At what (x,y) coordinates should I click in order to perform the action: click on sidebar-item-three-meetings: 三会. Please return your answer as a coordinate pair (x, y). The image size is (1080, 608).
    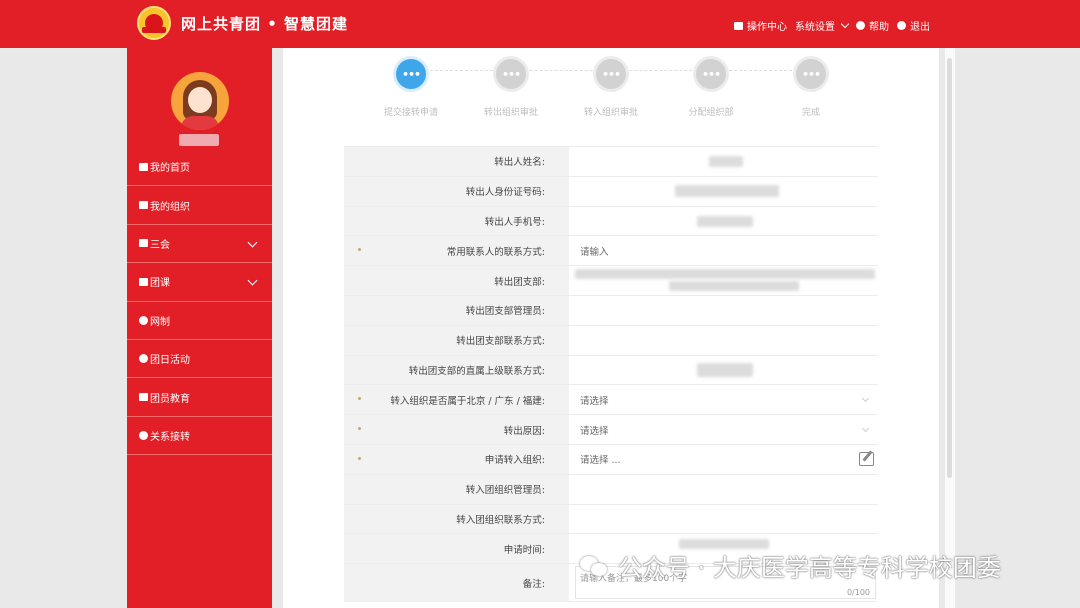
    Looking at the image, I should click on (199, 244).